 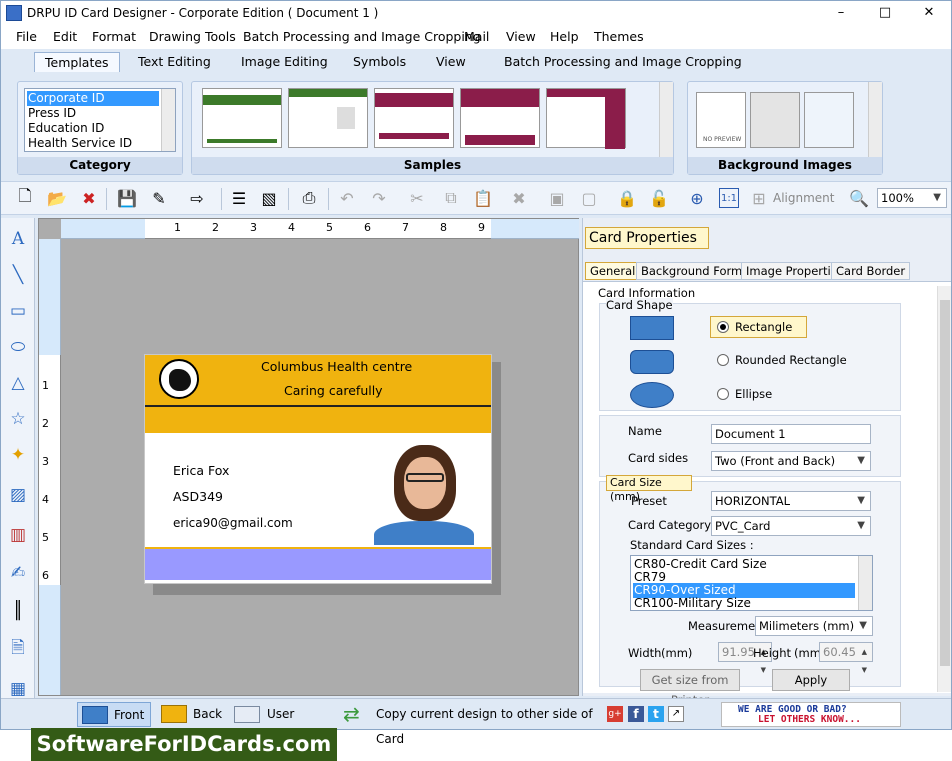 What do you see at coordinates (759, 198) in the screenshot?
I see `alignment-icon: ⊞` at bounding box center [759, 198].